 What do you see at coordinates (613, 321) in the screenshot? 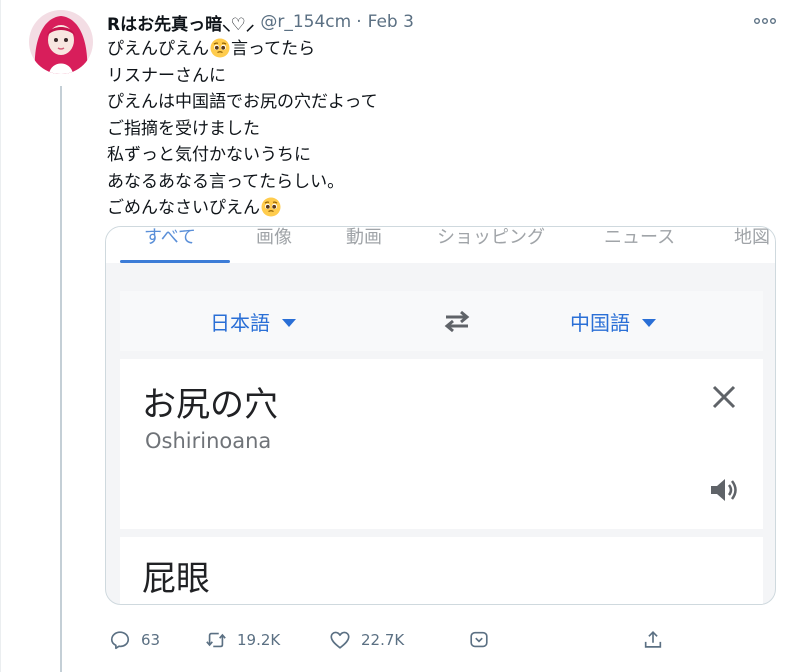
I see `target-language: 中国語` at bounding box center [613, 321].